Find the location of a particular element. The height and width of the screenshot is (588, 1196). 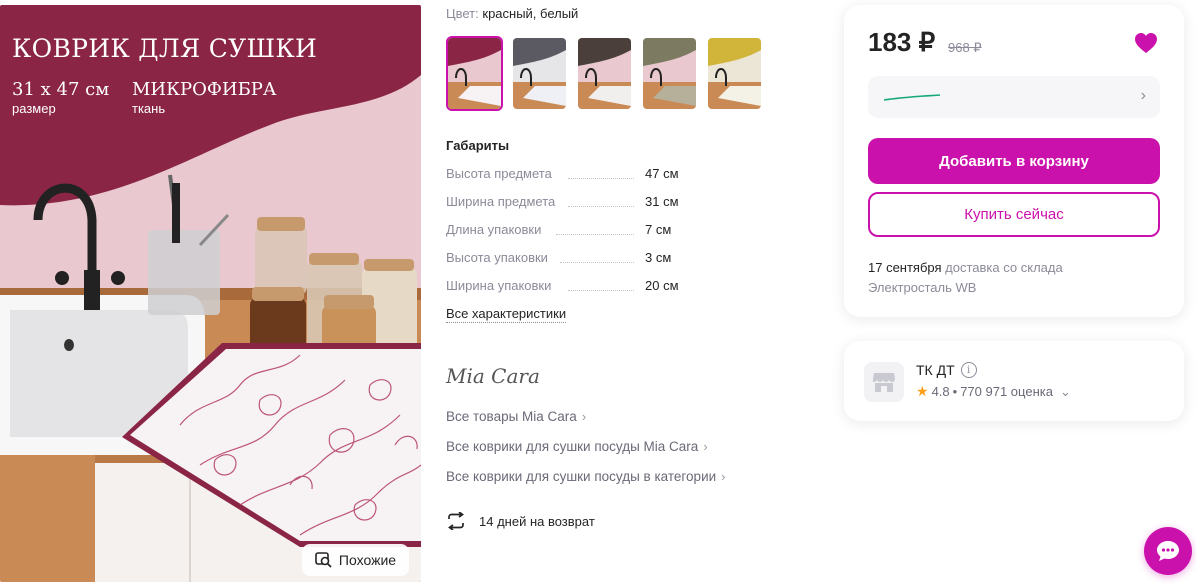

buy-now-button: Купить сейчас is located at coordinates (1014, 214).